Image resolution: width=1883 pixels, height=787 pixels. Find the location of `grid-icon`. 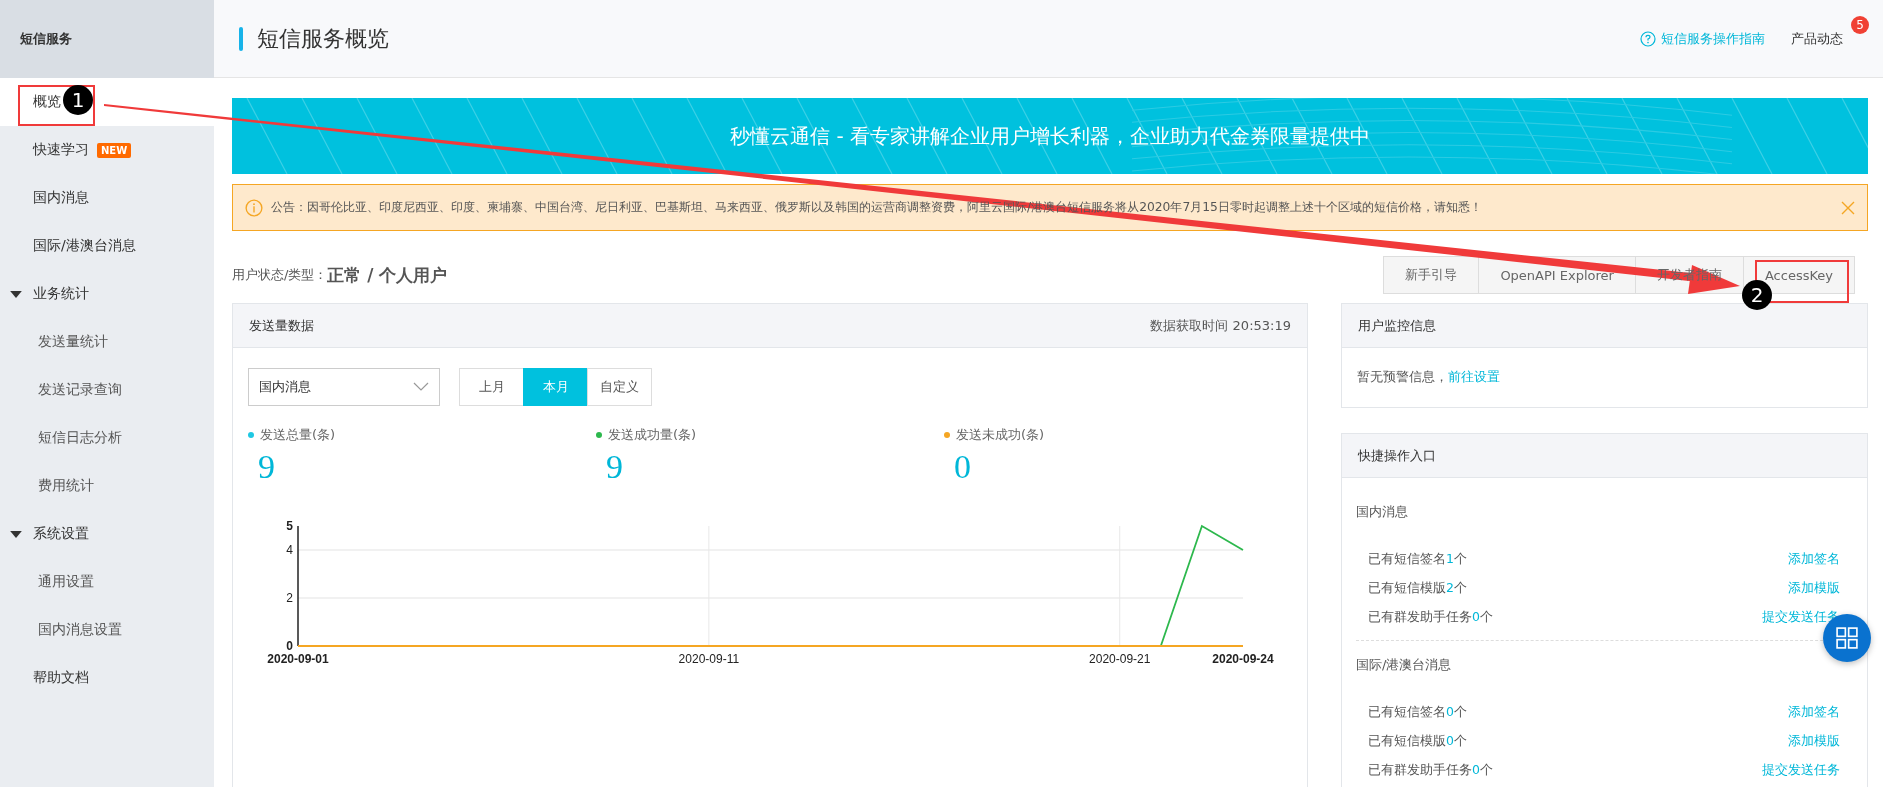

grid-icon is located at coordinates (1847, 638).